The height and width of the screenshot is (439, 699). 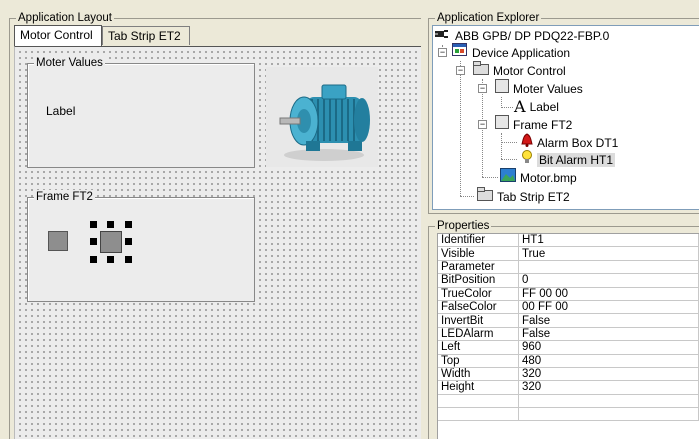 I want to click on property-name: Height, so click(x=478, y=387).